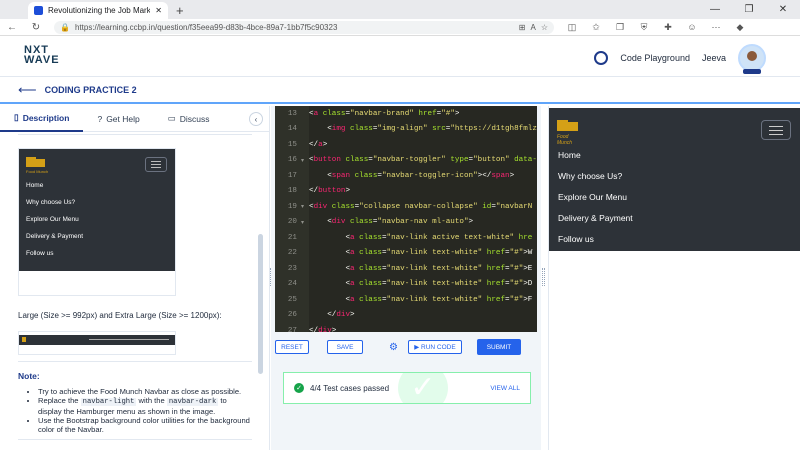 The height and width of the screenshot is (450, 800). Describe the element at coordinates (668, 27) in the screenshot. I see `extensions-icon: ✚` at that location.